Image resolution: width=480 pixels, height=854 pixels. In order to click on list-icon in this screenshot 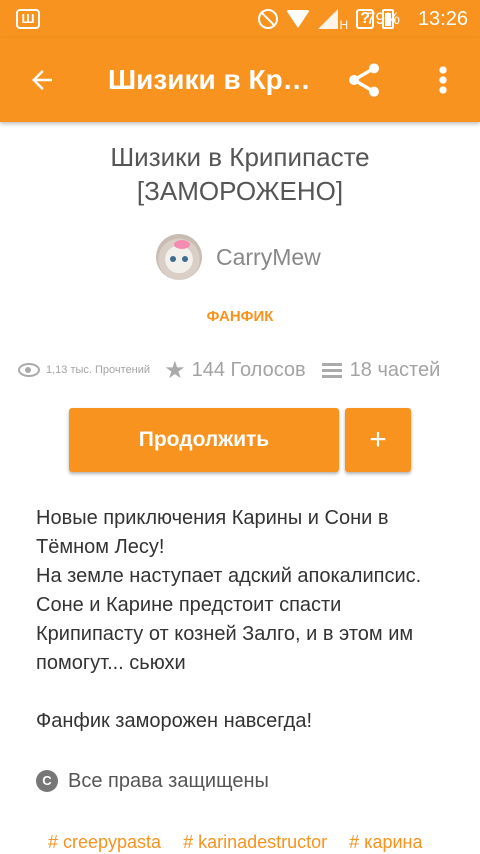, I will do `click(331, 370)`.